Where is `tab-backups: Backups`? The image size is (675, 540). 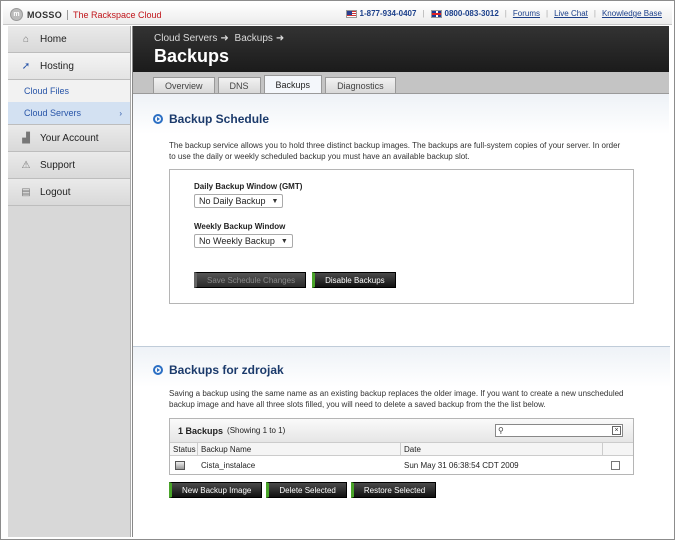
tab-backups: Backups is located at coordinates (293, 84).